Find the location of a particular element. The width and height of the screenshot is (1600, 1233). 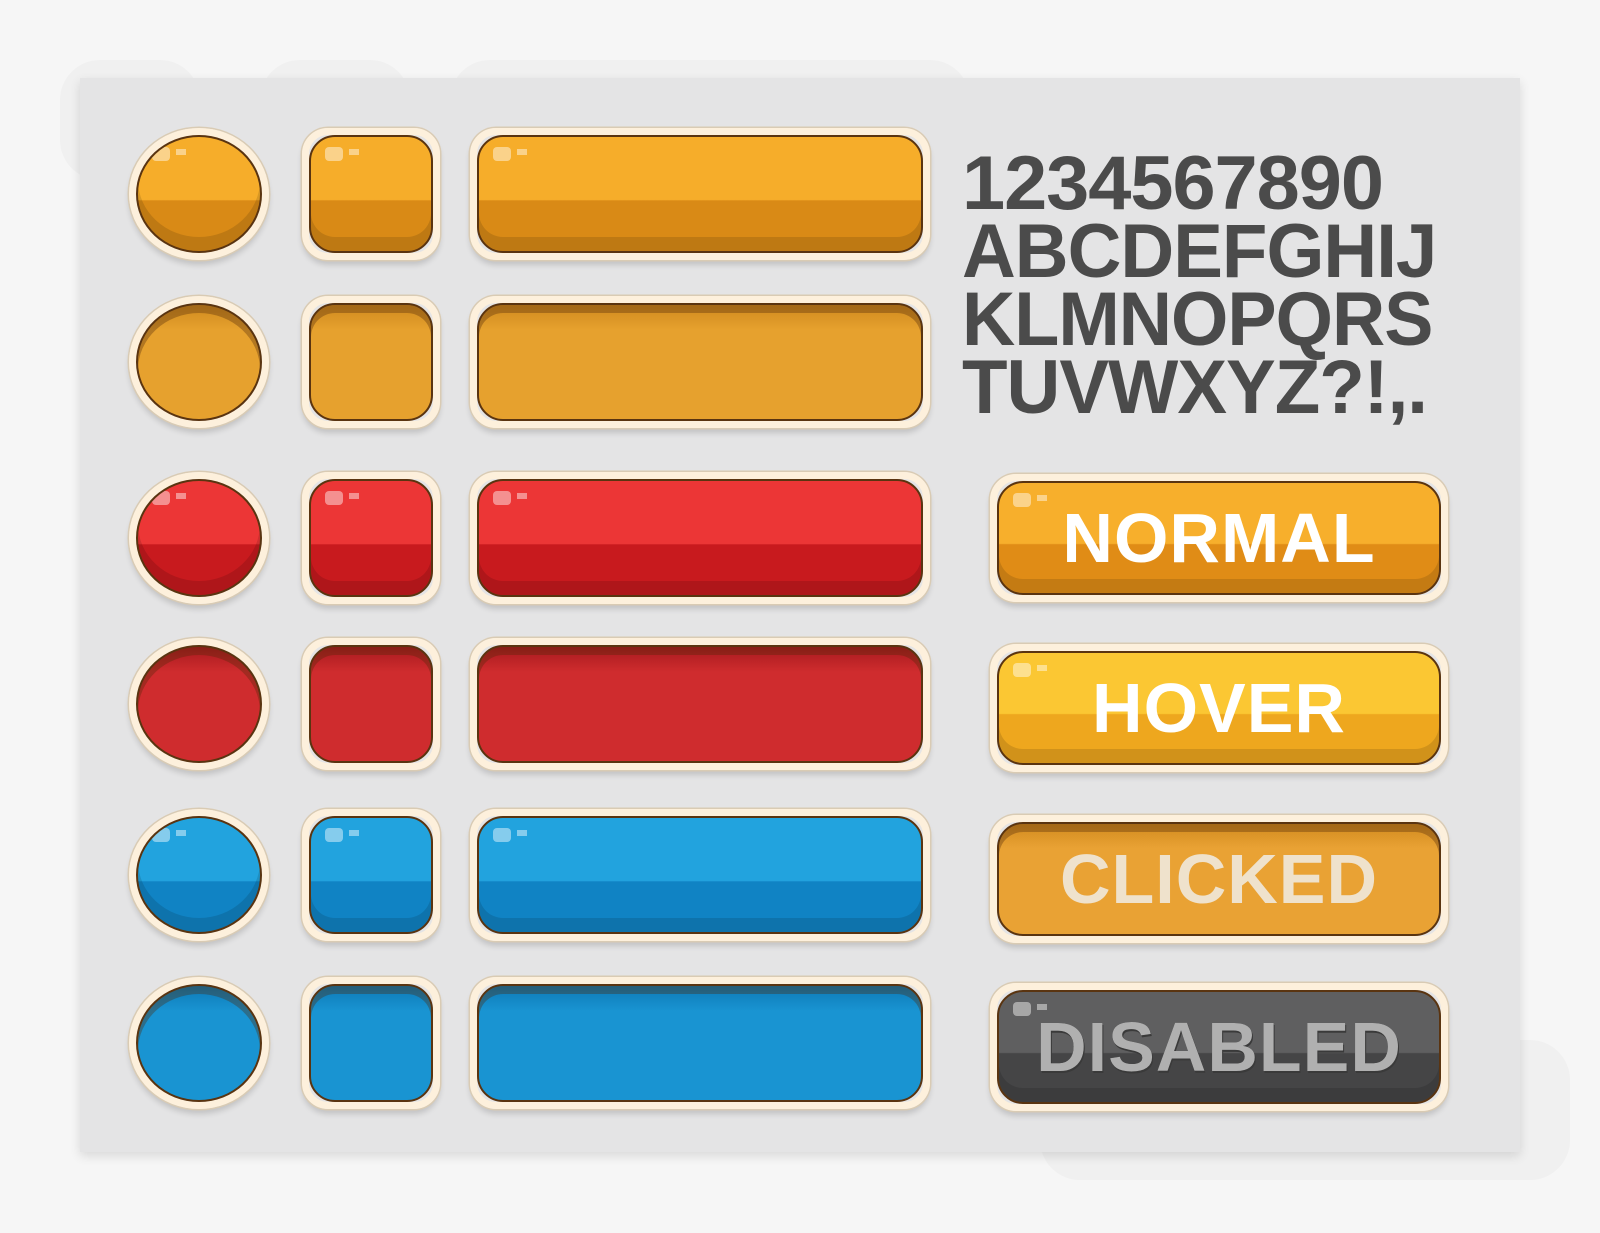

button-face: DISABLED is located at coordinates (1219, 1047).